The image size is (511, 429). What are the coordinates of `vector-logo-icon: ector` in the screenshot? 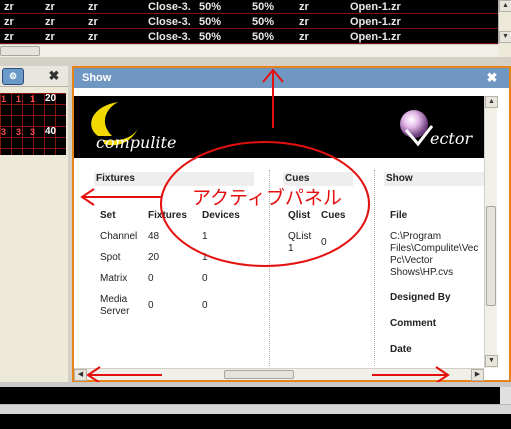 It's located at (436, 129).